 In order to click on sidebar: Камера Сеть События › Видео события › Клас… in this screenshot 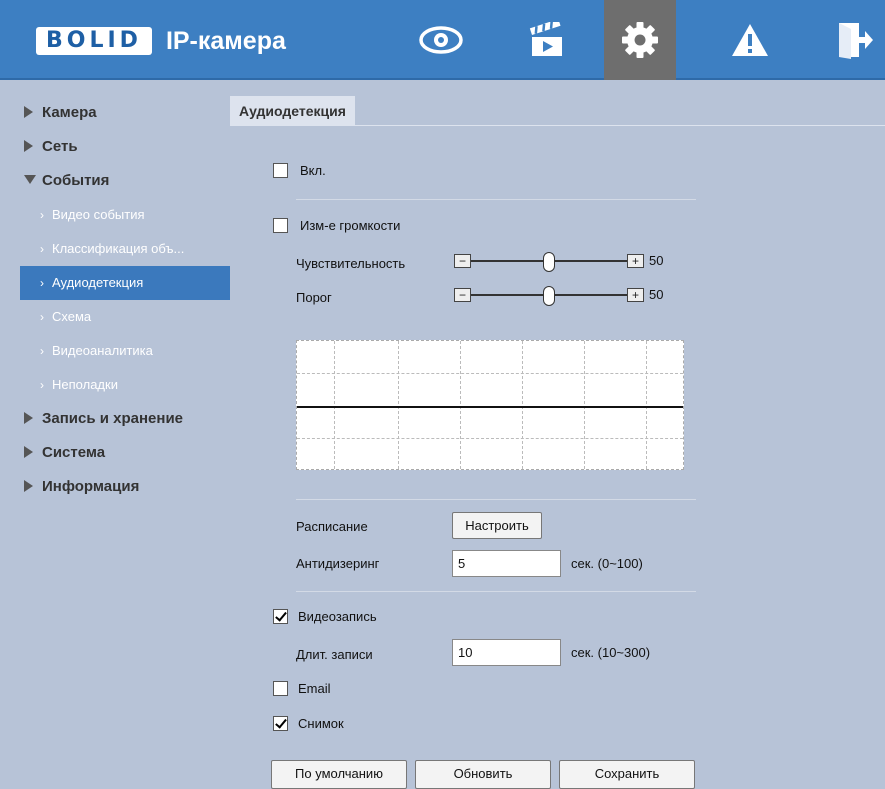, I will do `click(115, 300)`.